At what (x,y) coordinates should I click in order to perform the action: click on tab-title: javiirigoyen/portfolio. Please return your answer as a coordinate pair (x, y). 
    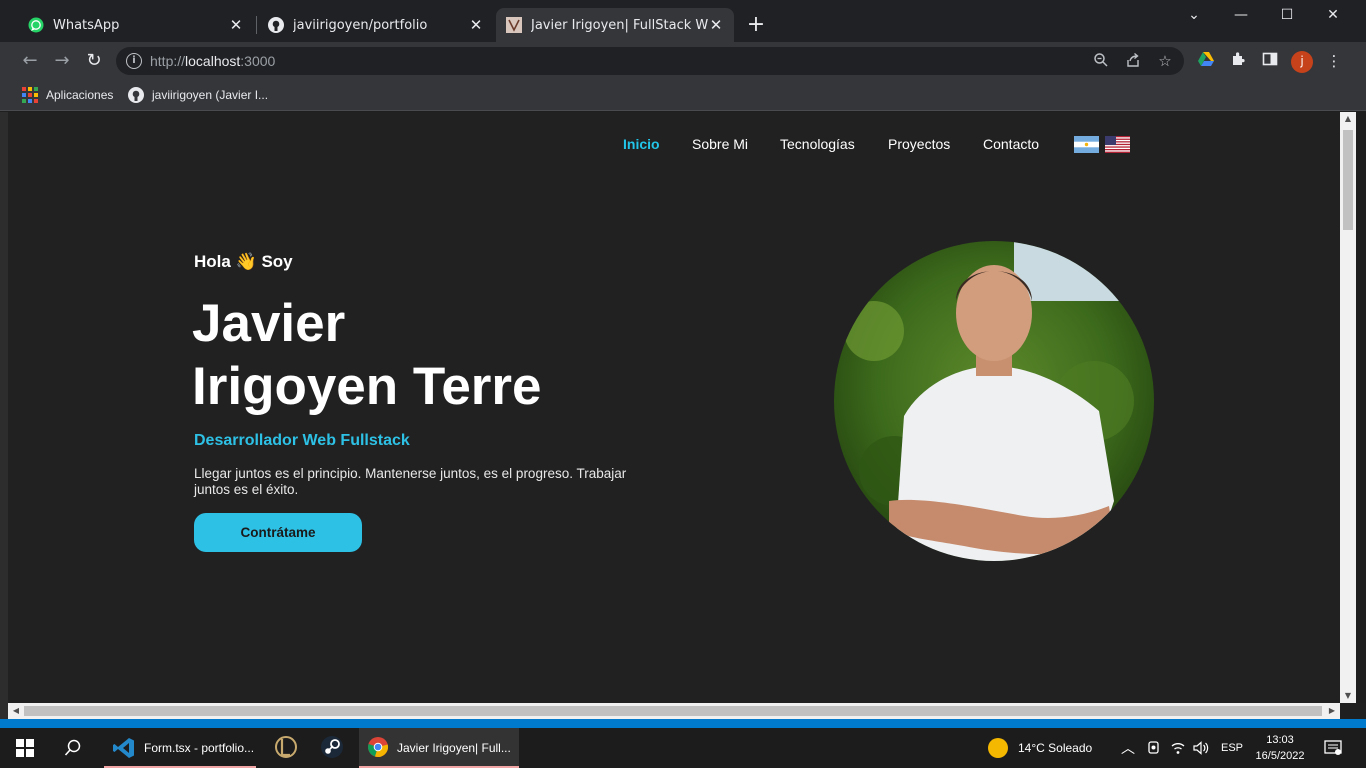
    Looking at the image, I should click on (360, 25).